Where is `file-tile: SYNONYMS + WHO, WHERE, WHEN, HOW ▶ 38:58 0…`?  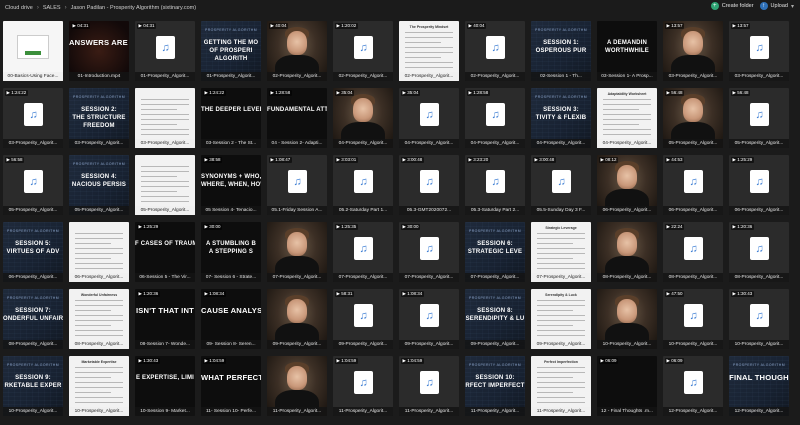
file-tile: SYNONYMS + WHO, WHERE, WHEN, HOW ▶ 38:58 0… is located at coordinates (231, 185).